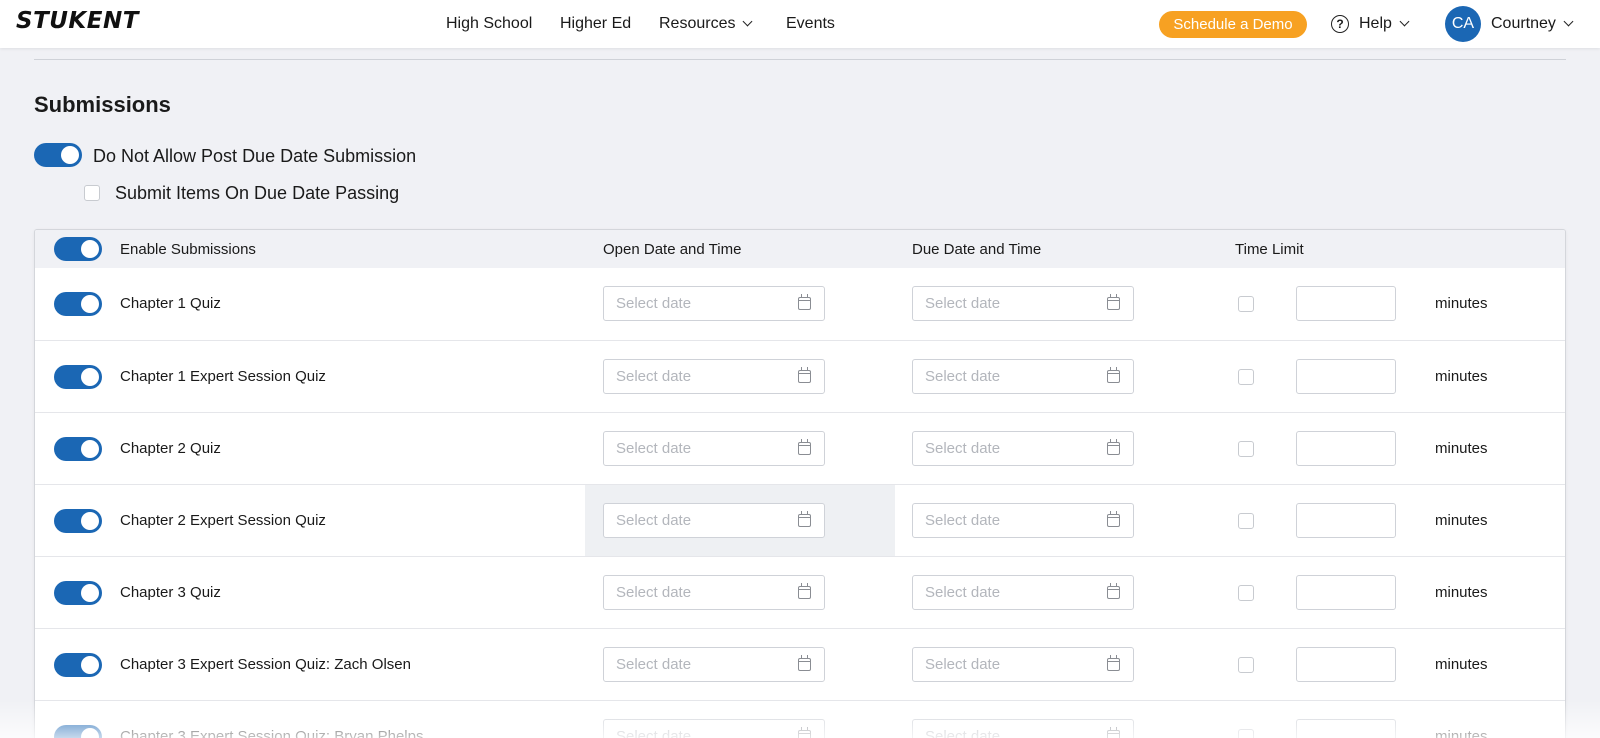 This screenshot has width=1600, height=738. Describe the element at coordinates (170, 592) in the screenshot. I see `row-name: Chapter 3 Quiz` at that location.